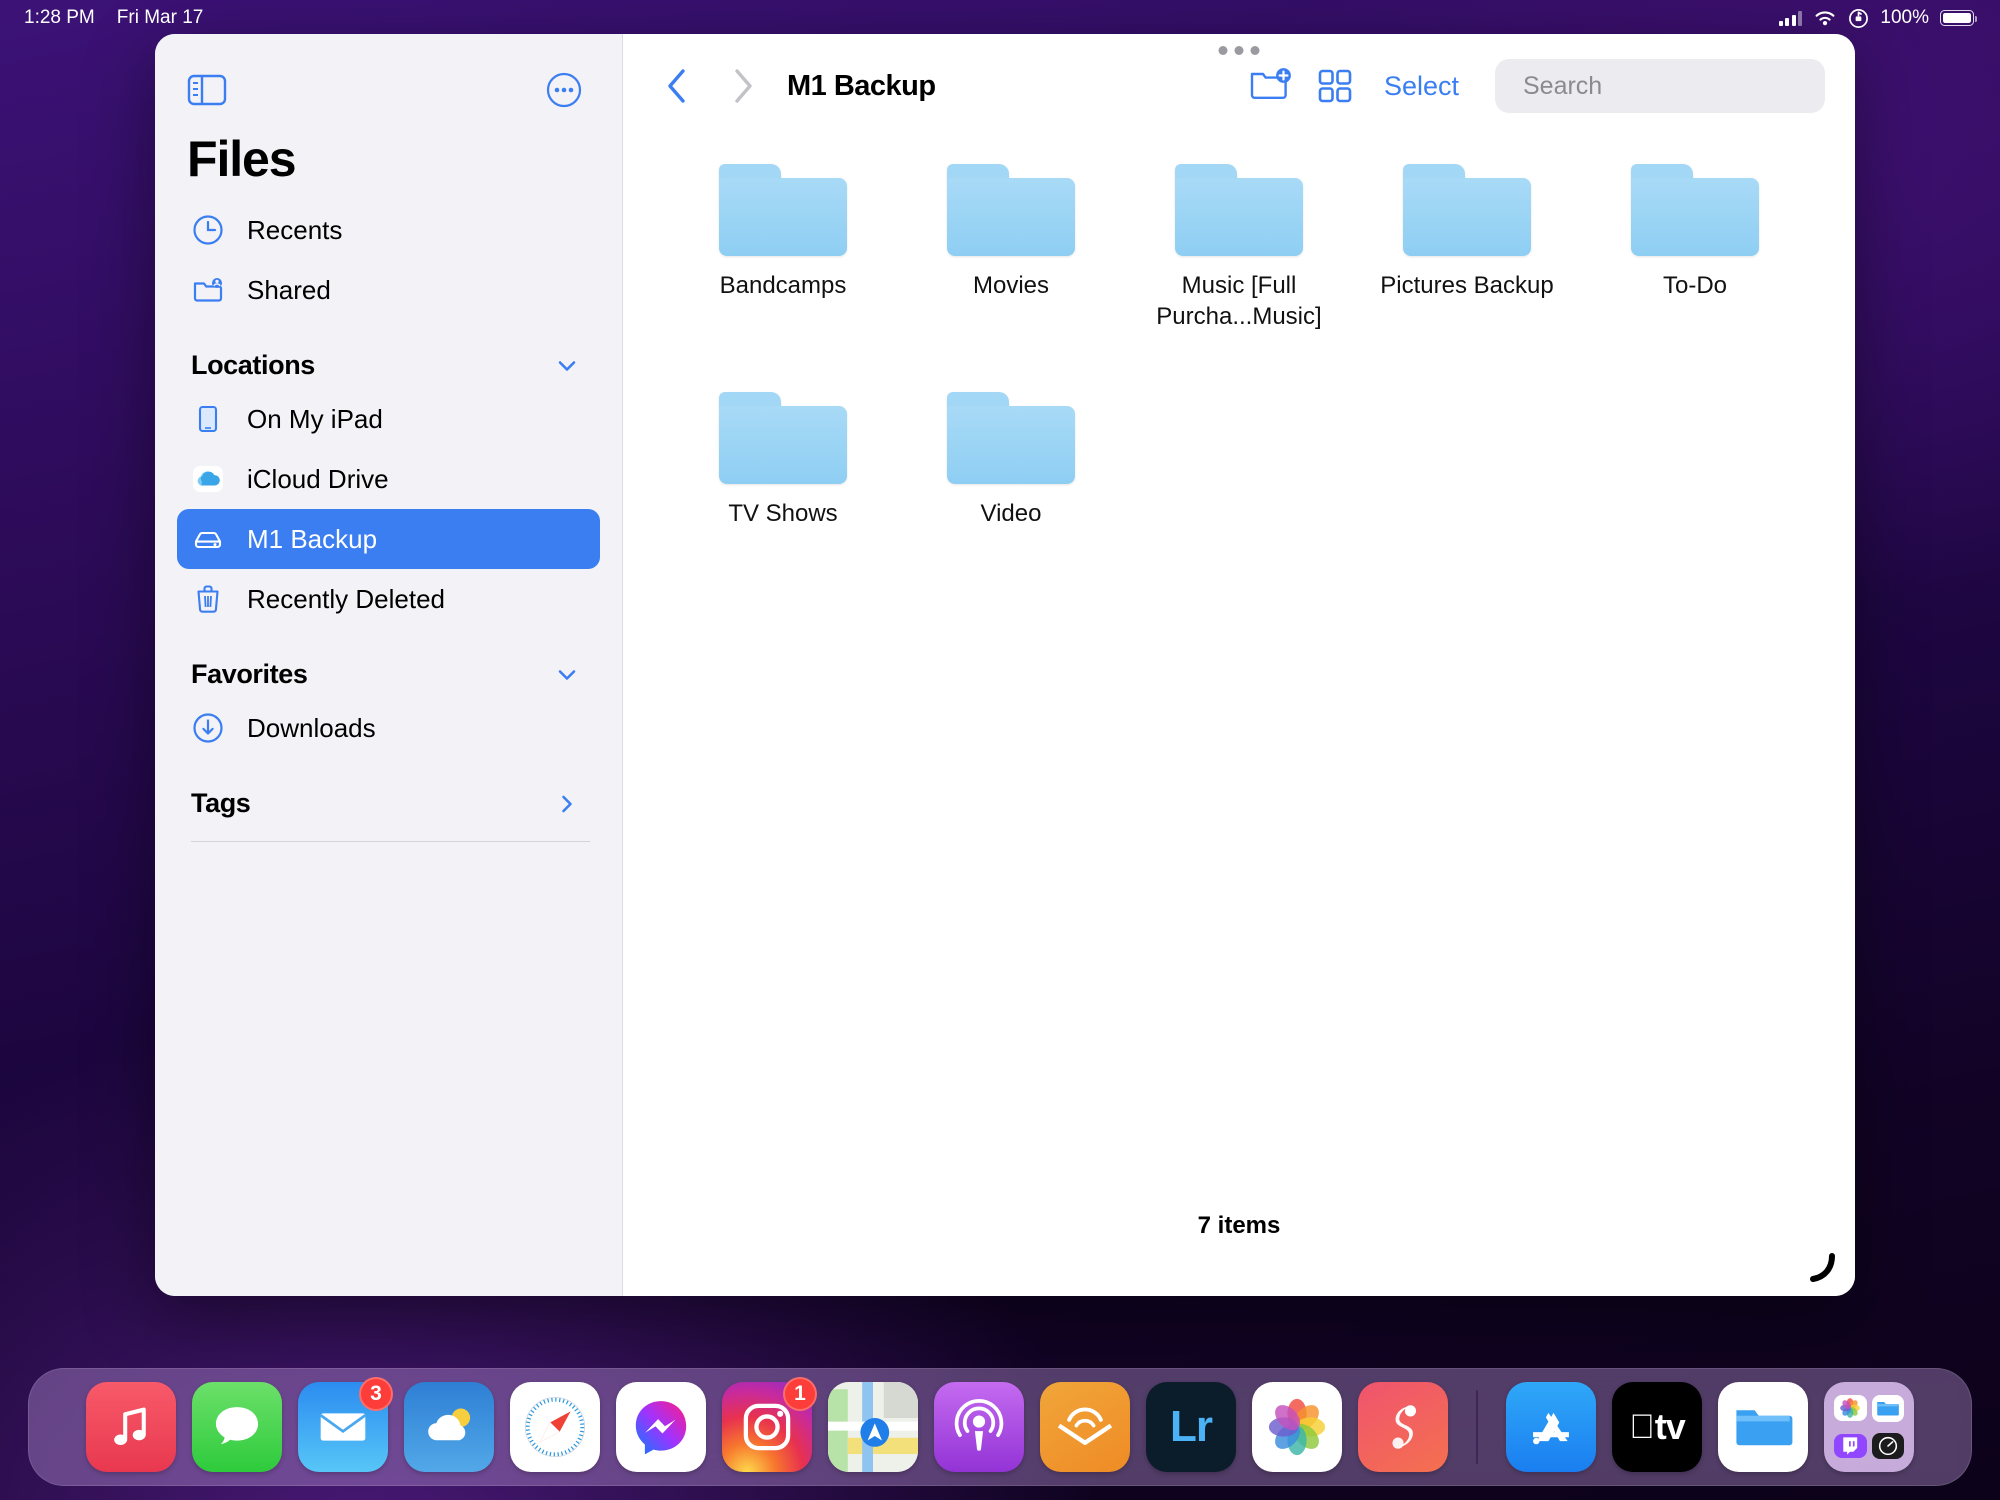 Image resolution: width=2000 pixels, height=1500 pixels. What do you see at coordinates (1239, 301) in the screenshot?
I see `file-item-label: Music [Full Purcha...Music]` at bounding box center [1239, 301].